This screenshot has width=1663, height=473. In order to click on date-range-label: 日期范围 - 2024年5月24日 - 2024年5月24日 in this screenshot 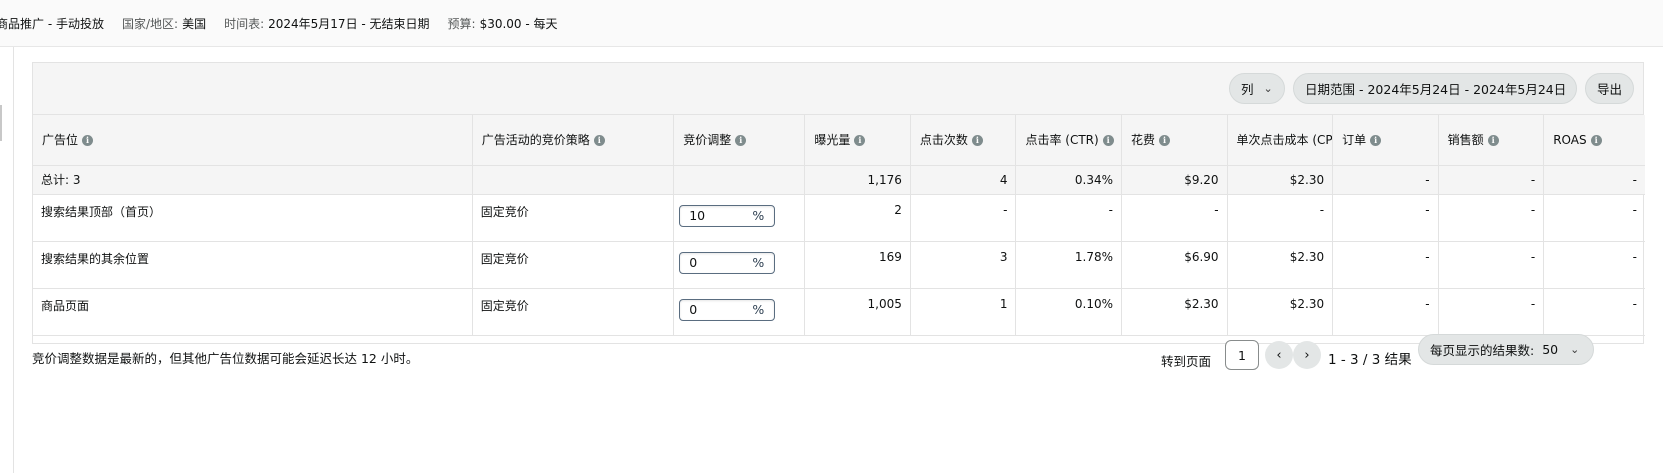, I will do `click(1436, 89)`.